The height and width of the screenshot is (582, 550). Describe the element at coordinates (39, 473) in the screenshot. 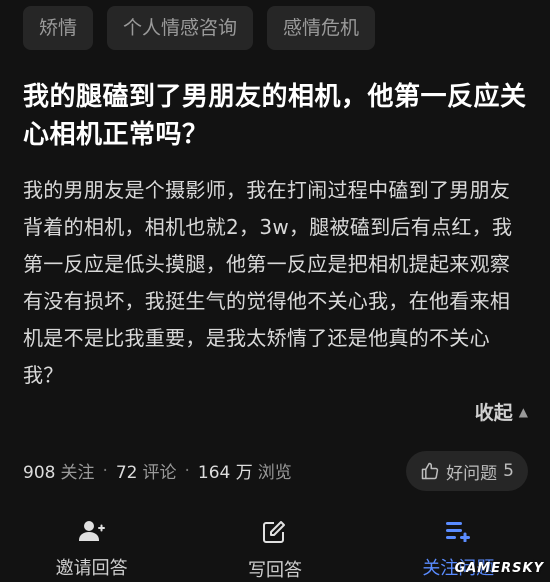

I see `follow-count: 908` at that location.